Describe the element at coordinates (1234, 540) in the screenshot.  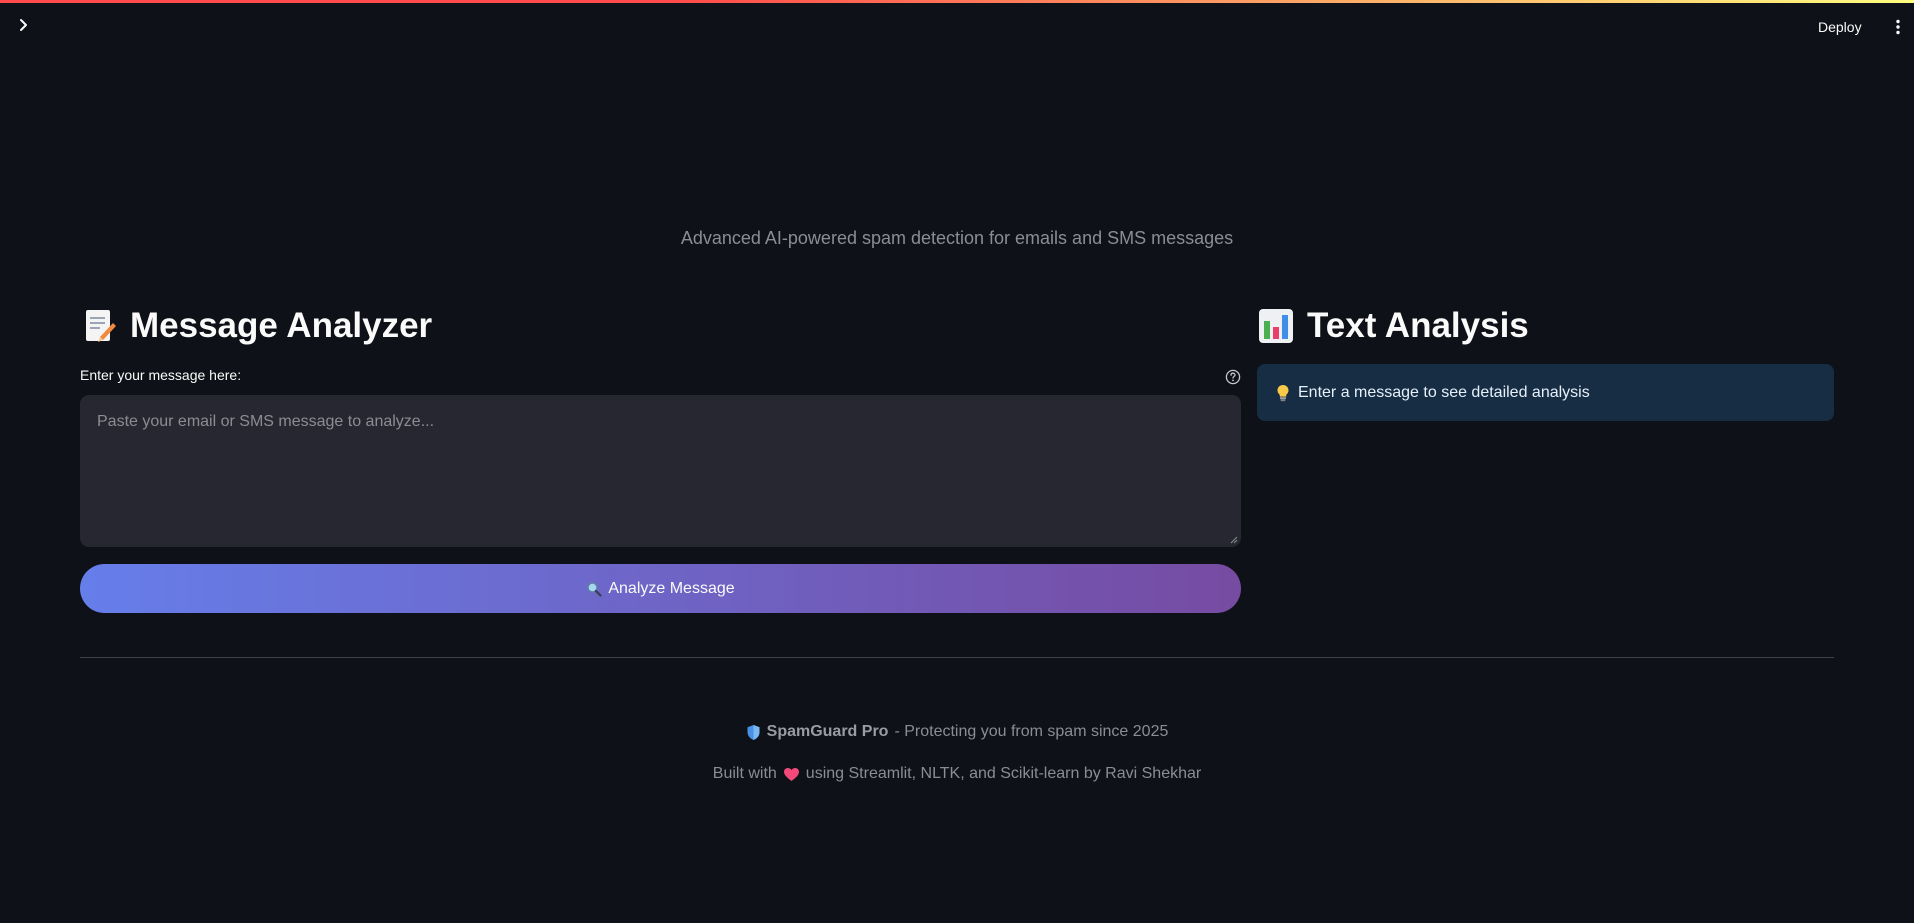
I see `resize-handle-icon` at that location.